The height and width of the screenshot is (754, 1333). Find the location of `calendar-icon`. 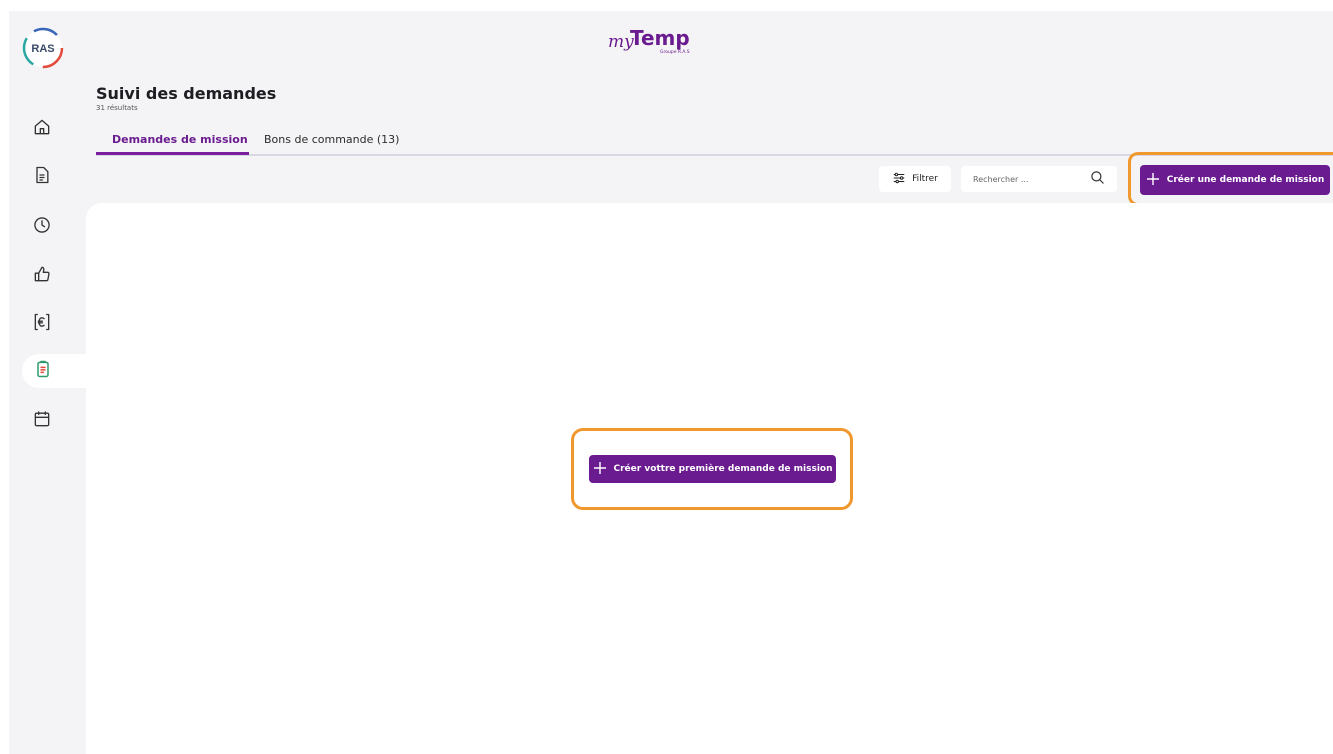

calendar-icon is located at coordinates (42, 421).